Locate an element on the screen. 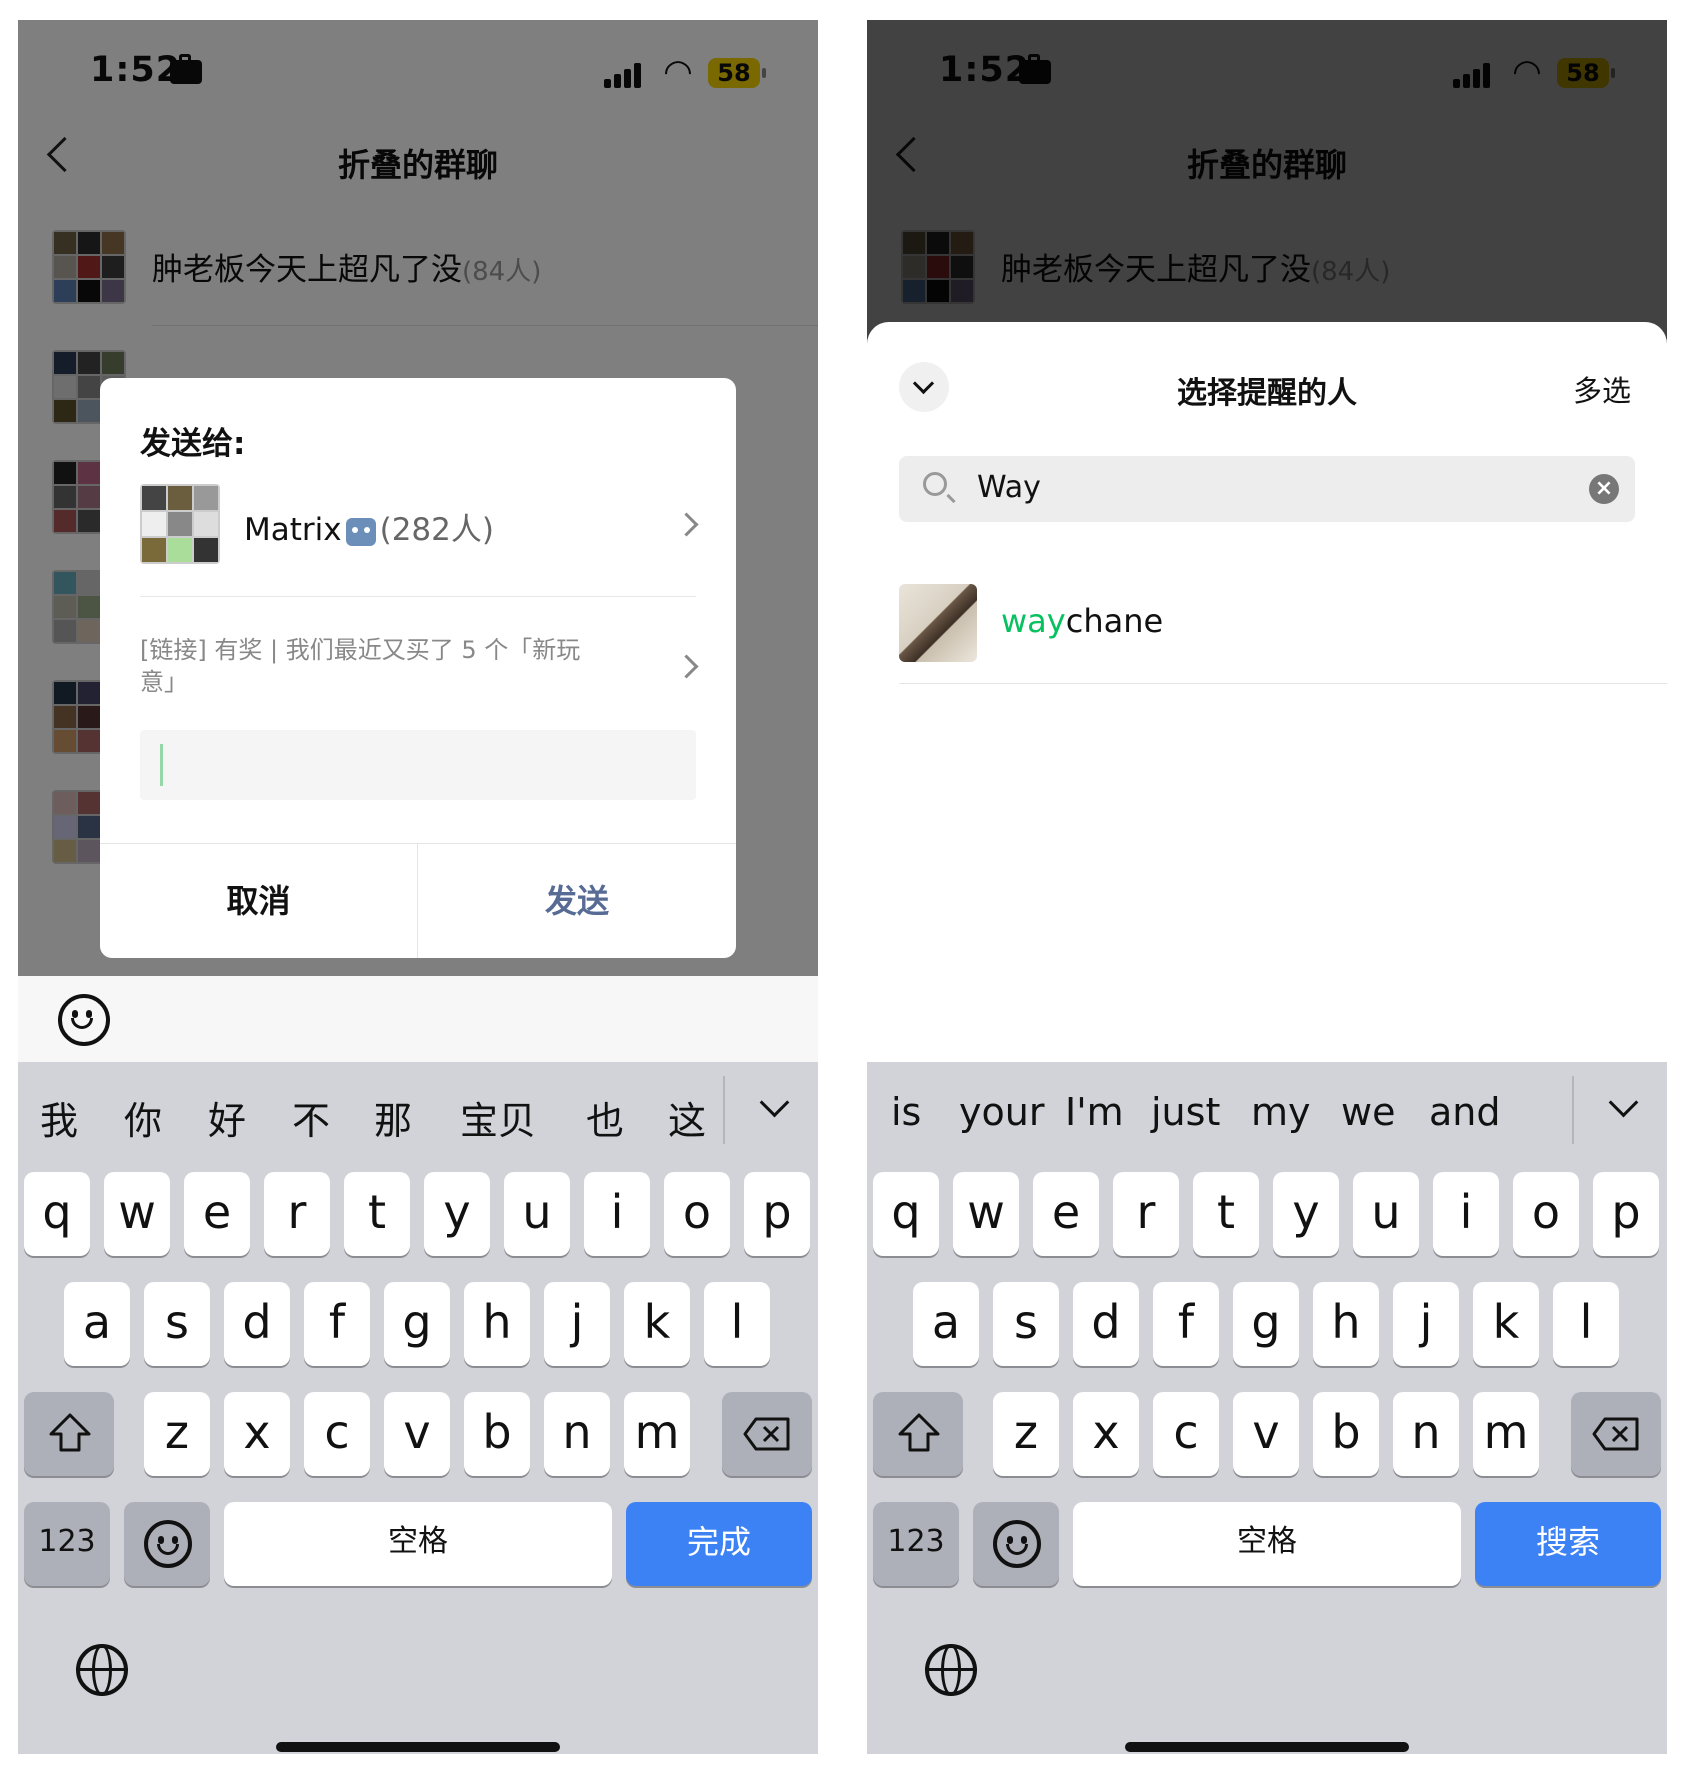 The image size is (1686, 1768). candidate-word: your is located at coordinates (1001, 1112).